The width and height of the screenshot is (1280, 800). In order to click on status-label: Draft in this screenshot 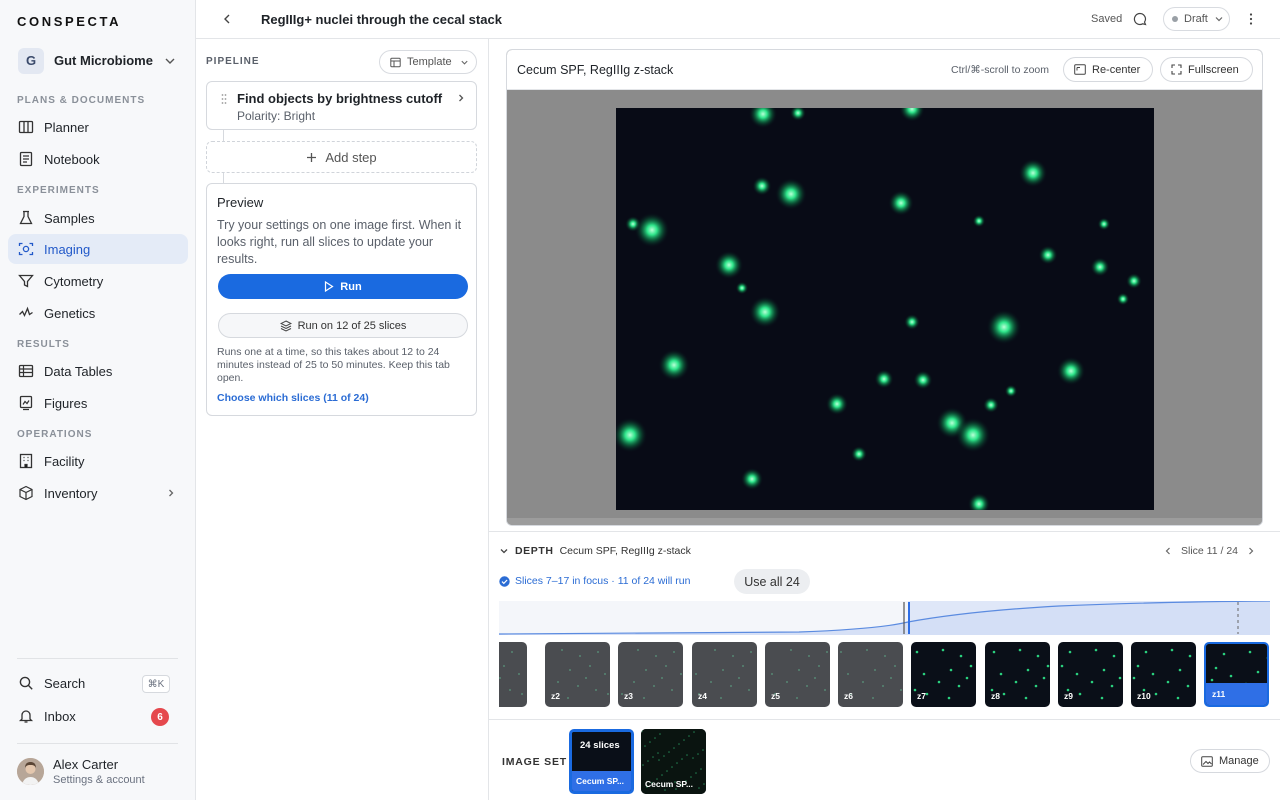, I will do `click(1196, 19)`.